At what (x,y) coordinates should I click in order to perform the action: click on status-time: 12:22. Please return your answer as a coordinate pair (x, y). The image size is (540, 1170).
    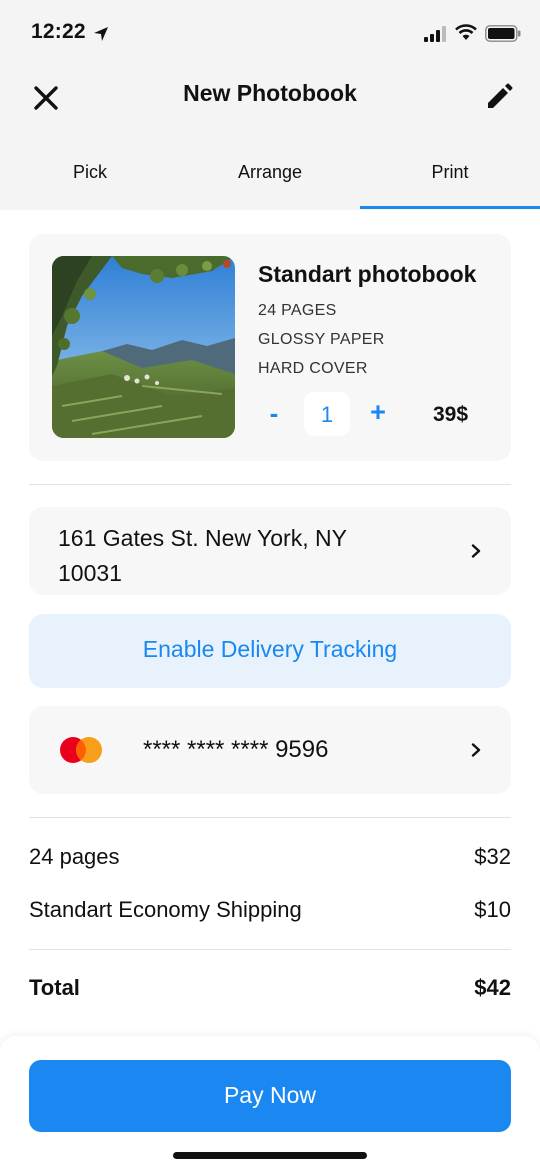
    Looking at the image, I should click on (58, 31).